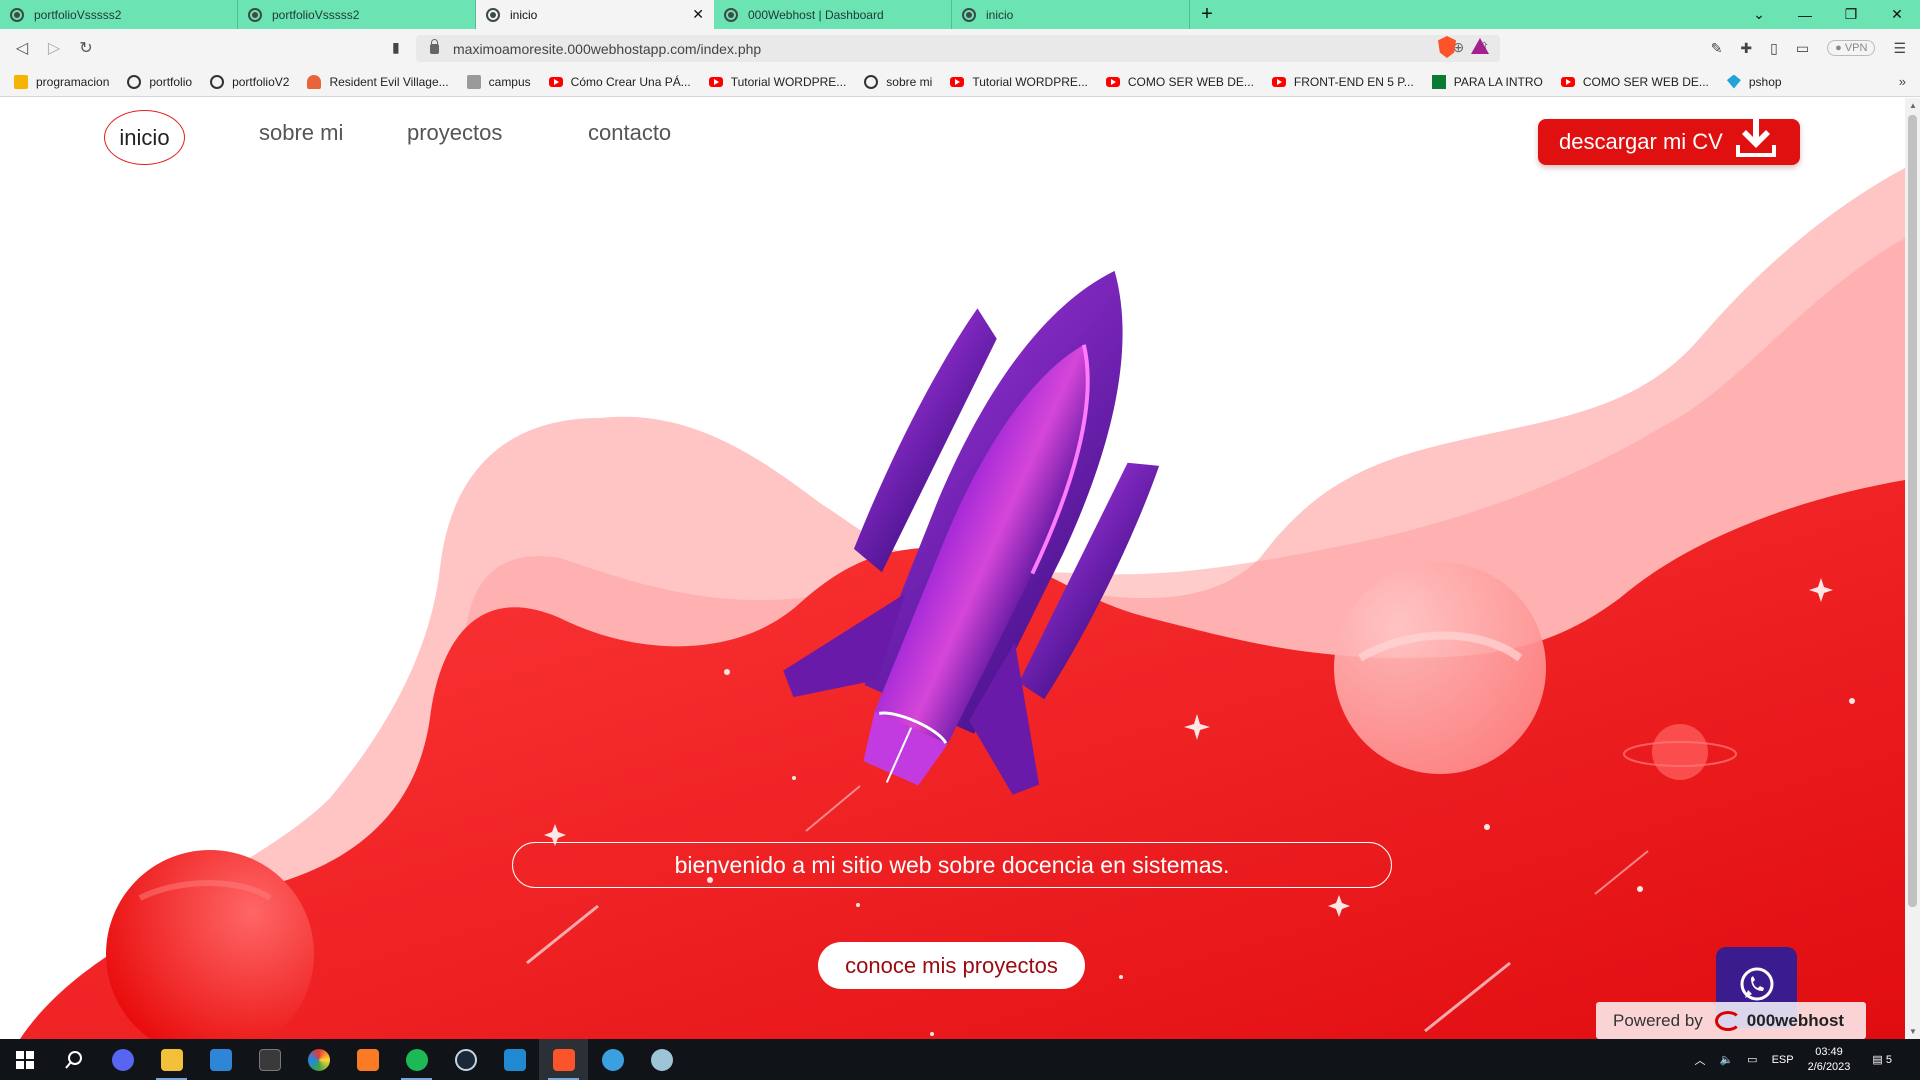 The height and width of the screenshot is (1080, 1920). What do you see at coordinates (1774, 48) in the screenshot?
I see `sidebar-icon: ▯` at bounding box center [1774, 48].